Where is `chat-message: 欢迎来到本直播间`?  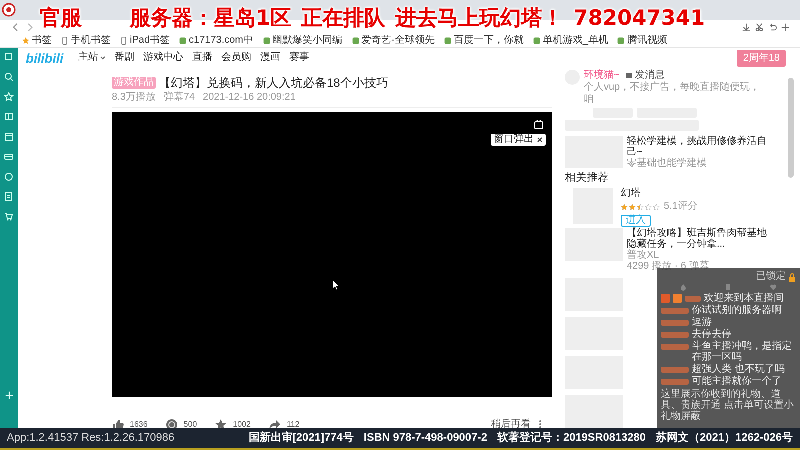
chat-message: 欢迎来到本直播间 is located at coordinates (744, 298).